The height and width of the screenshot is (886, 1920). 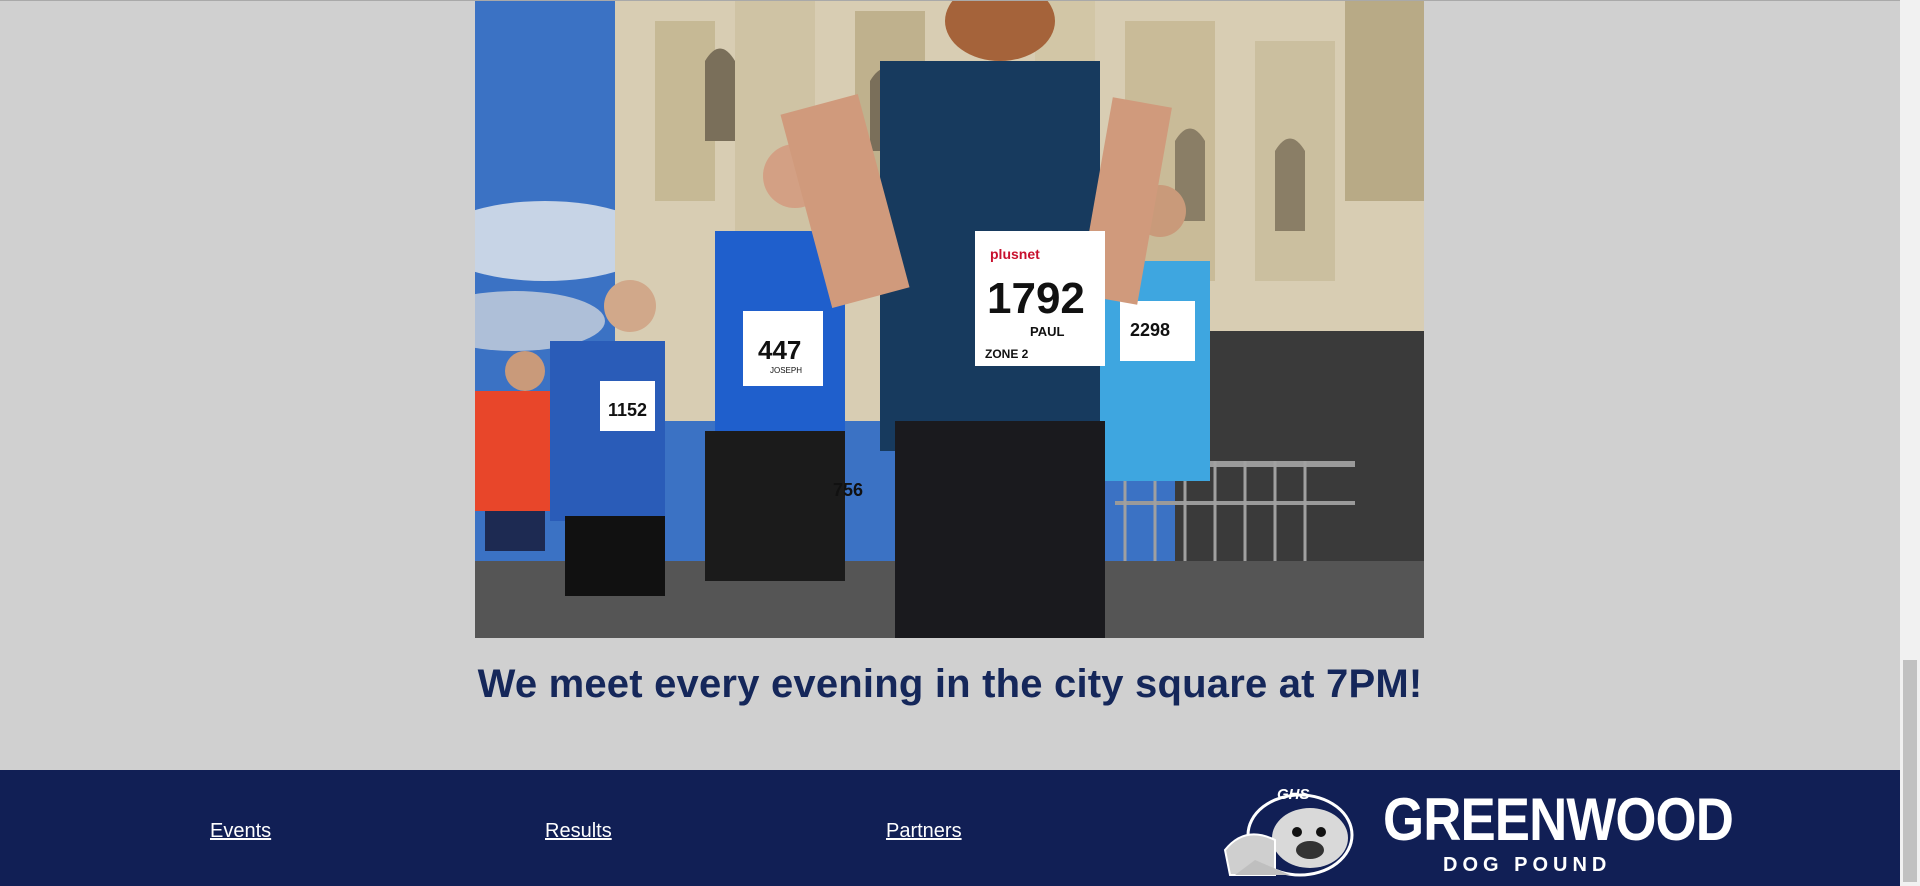 I want to click on bib-number-3: 1152, so click(x=627, y=410).